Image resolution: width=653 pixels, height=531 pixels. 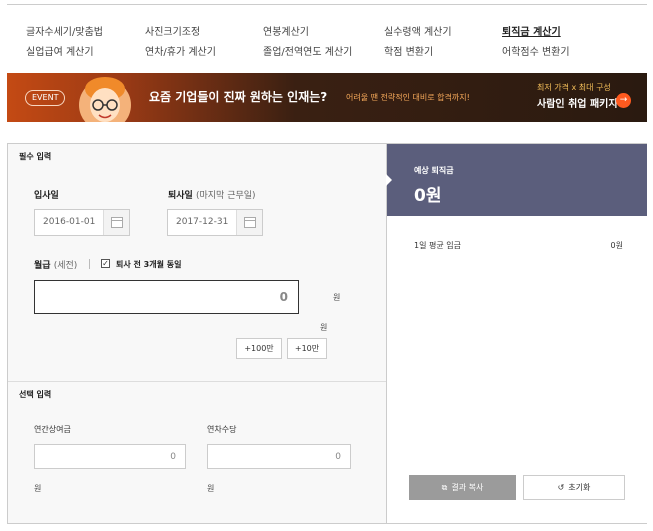 What do you see at coordinates (225, 196) in the screenshot?
I see `end-date-note: (마지막 근무일)` at bounding box center [225, 196].